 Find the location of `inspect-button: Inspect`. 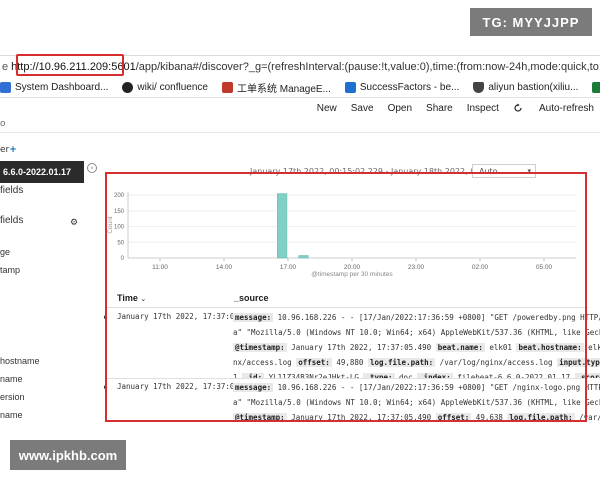

inspect-button: Inspect is located at coordinates (483, 108).